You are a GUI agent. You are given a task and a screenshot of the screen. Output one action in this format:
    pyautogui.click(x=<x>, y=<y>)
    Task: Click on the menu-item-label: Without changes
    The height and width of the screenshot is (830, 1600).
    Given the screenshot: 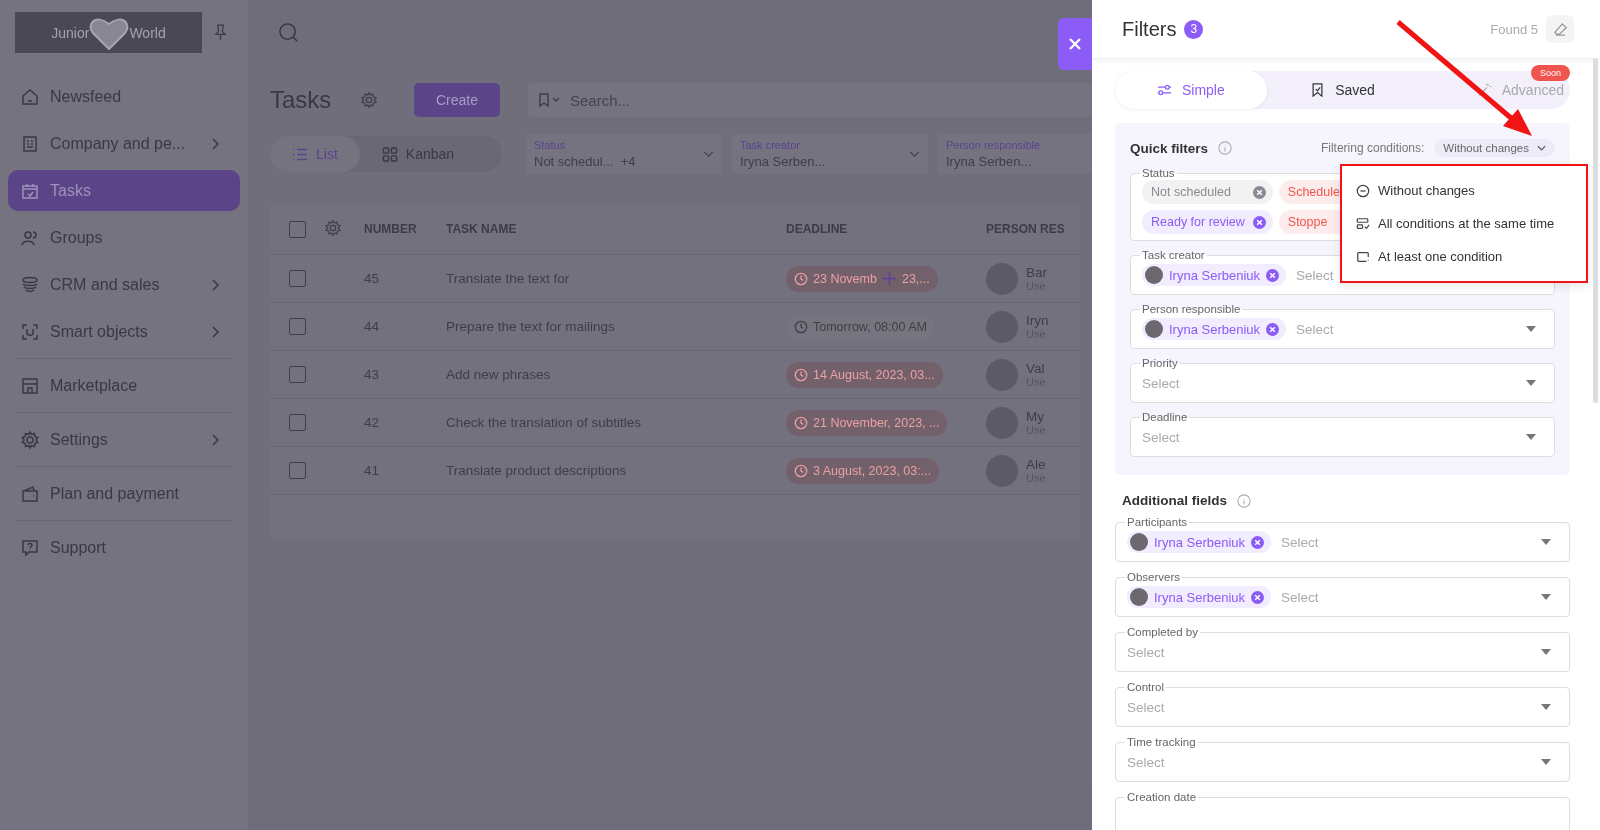 What is the action you would take?
    pyautogui.click(x=1426, y=190)
    